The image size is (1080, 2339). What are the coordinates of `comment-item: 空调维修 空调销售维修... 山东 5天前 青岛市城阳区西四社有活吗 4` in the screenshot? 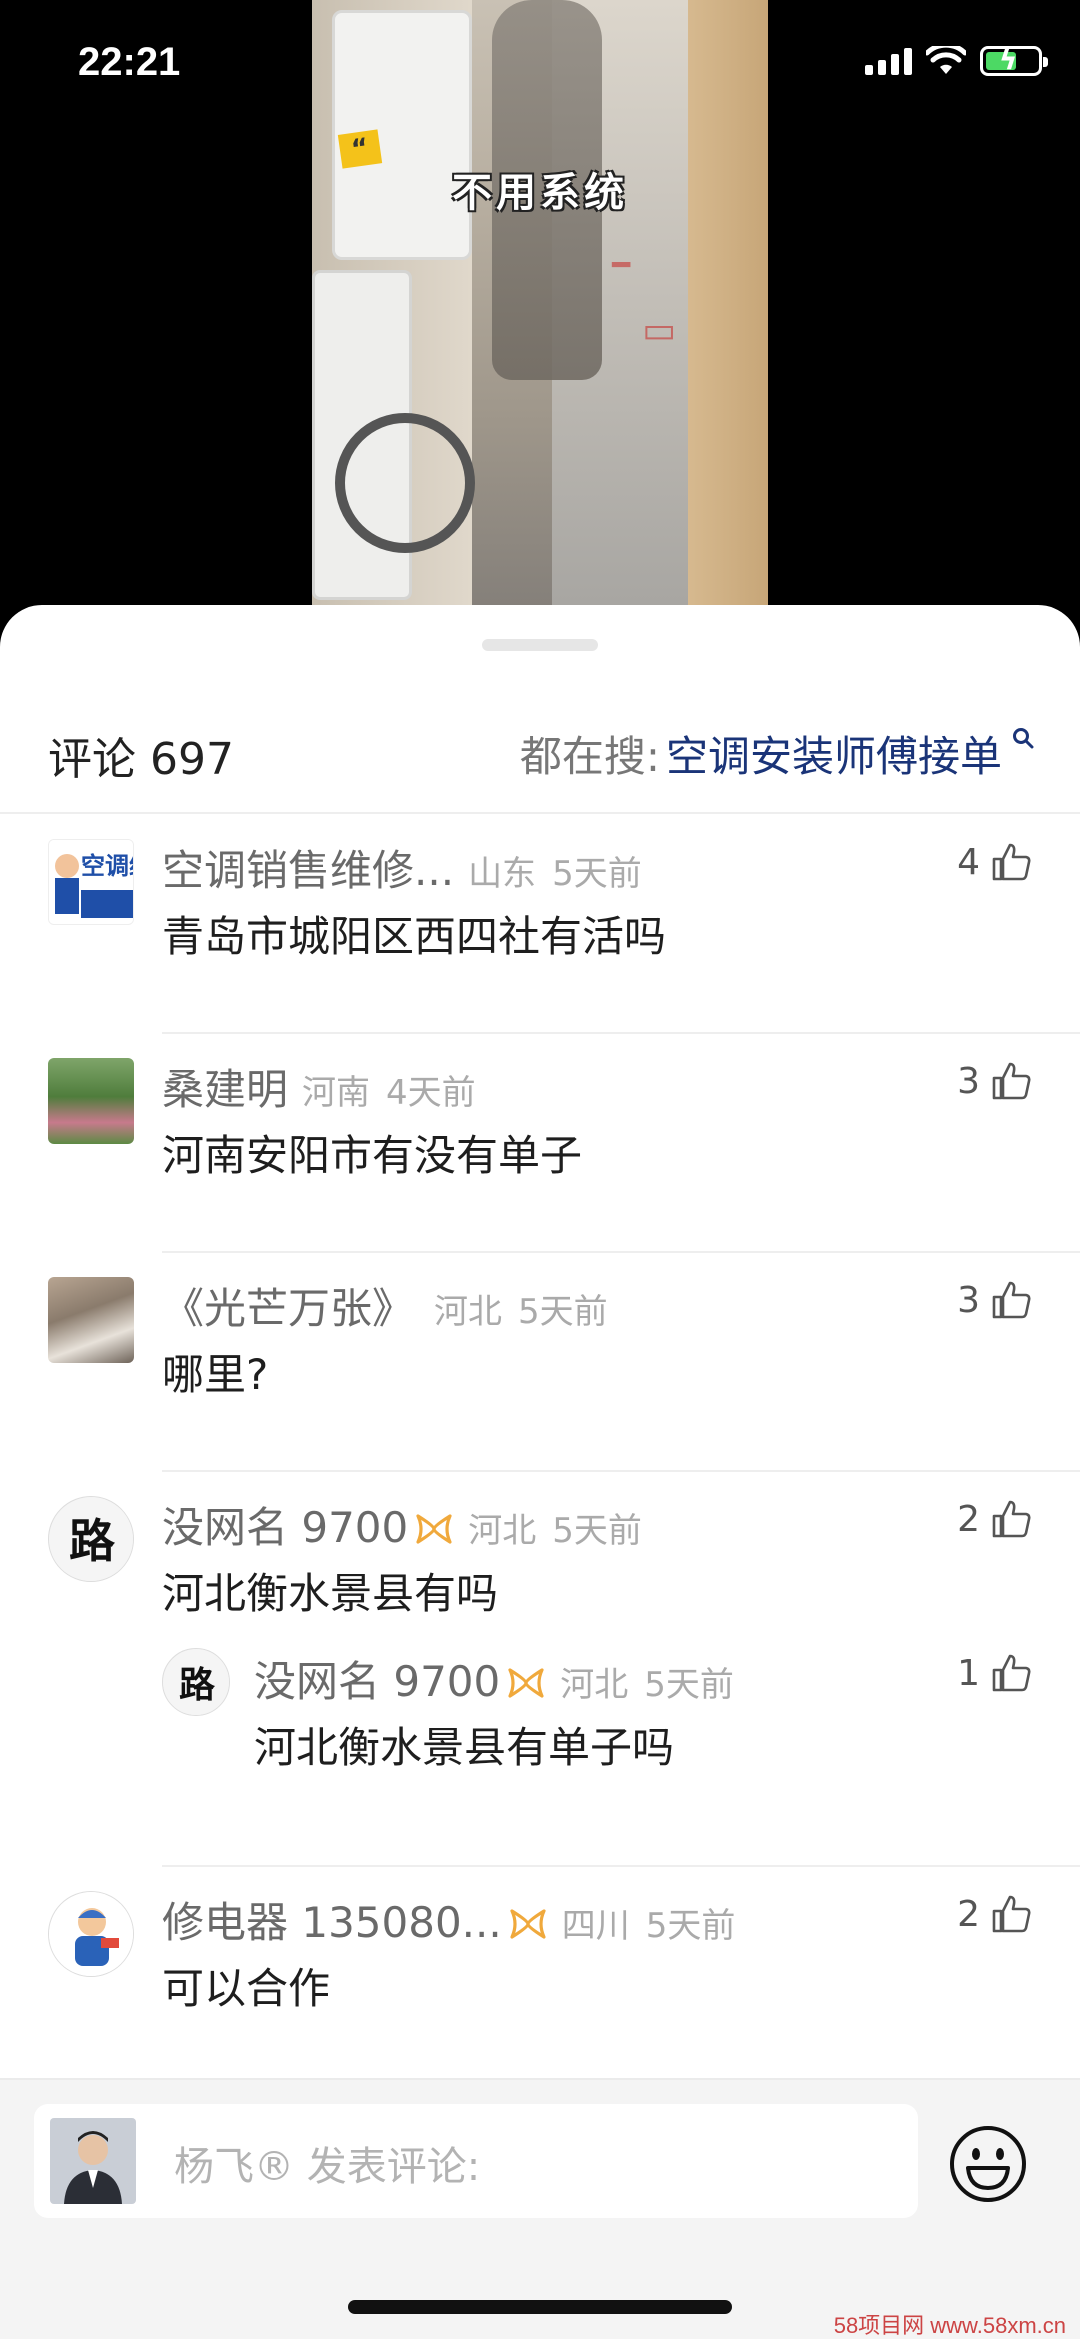 It's located at (540, 924).